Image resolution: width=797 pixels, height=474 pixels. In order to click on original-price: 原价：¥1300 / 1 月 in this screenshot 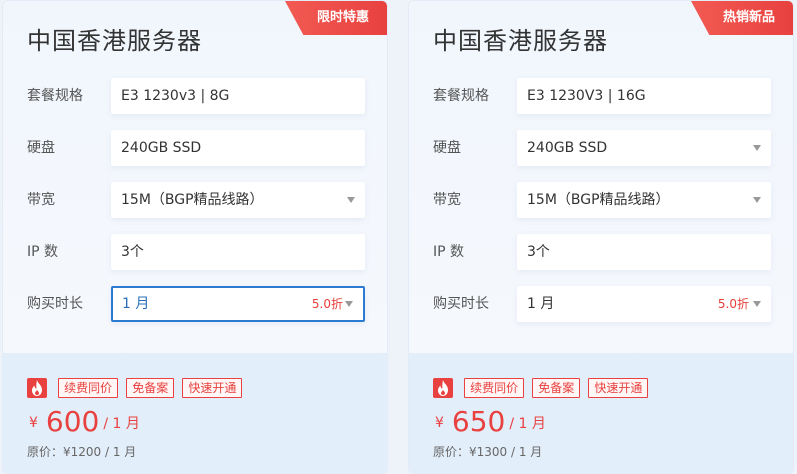, I will do `click(488, 452)`.